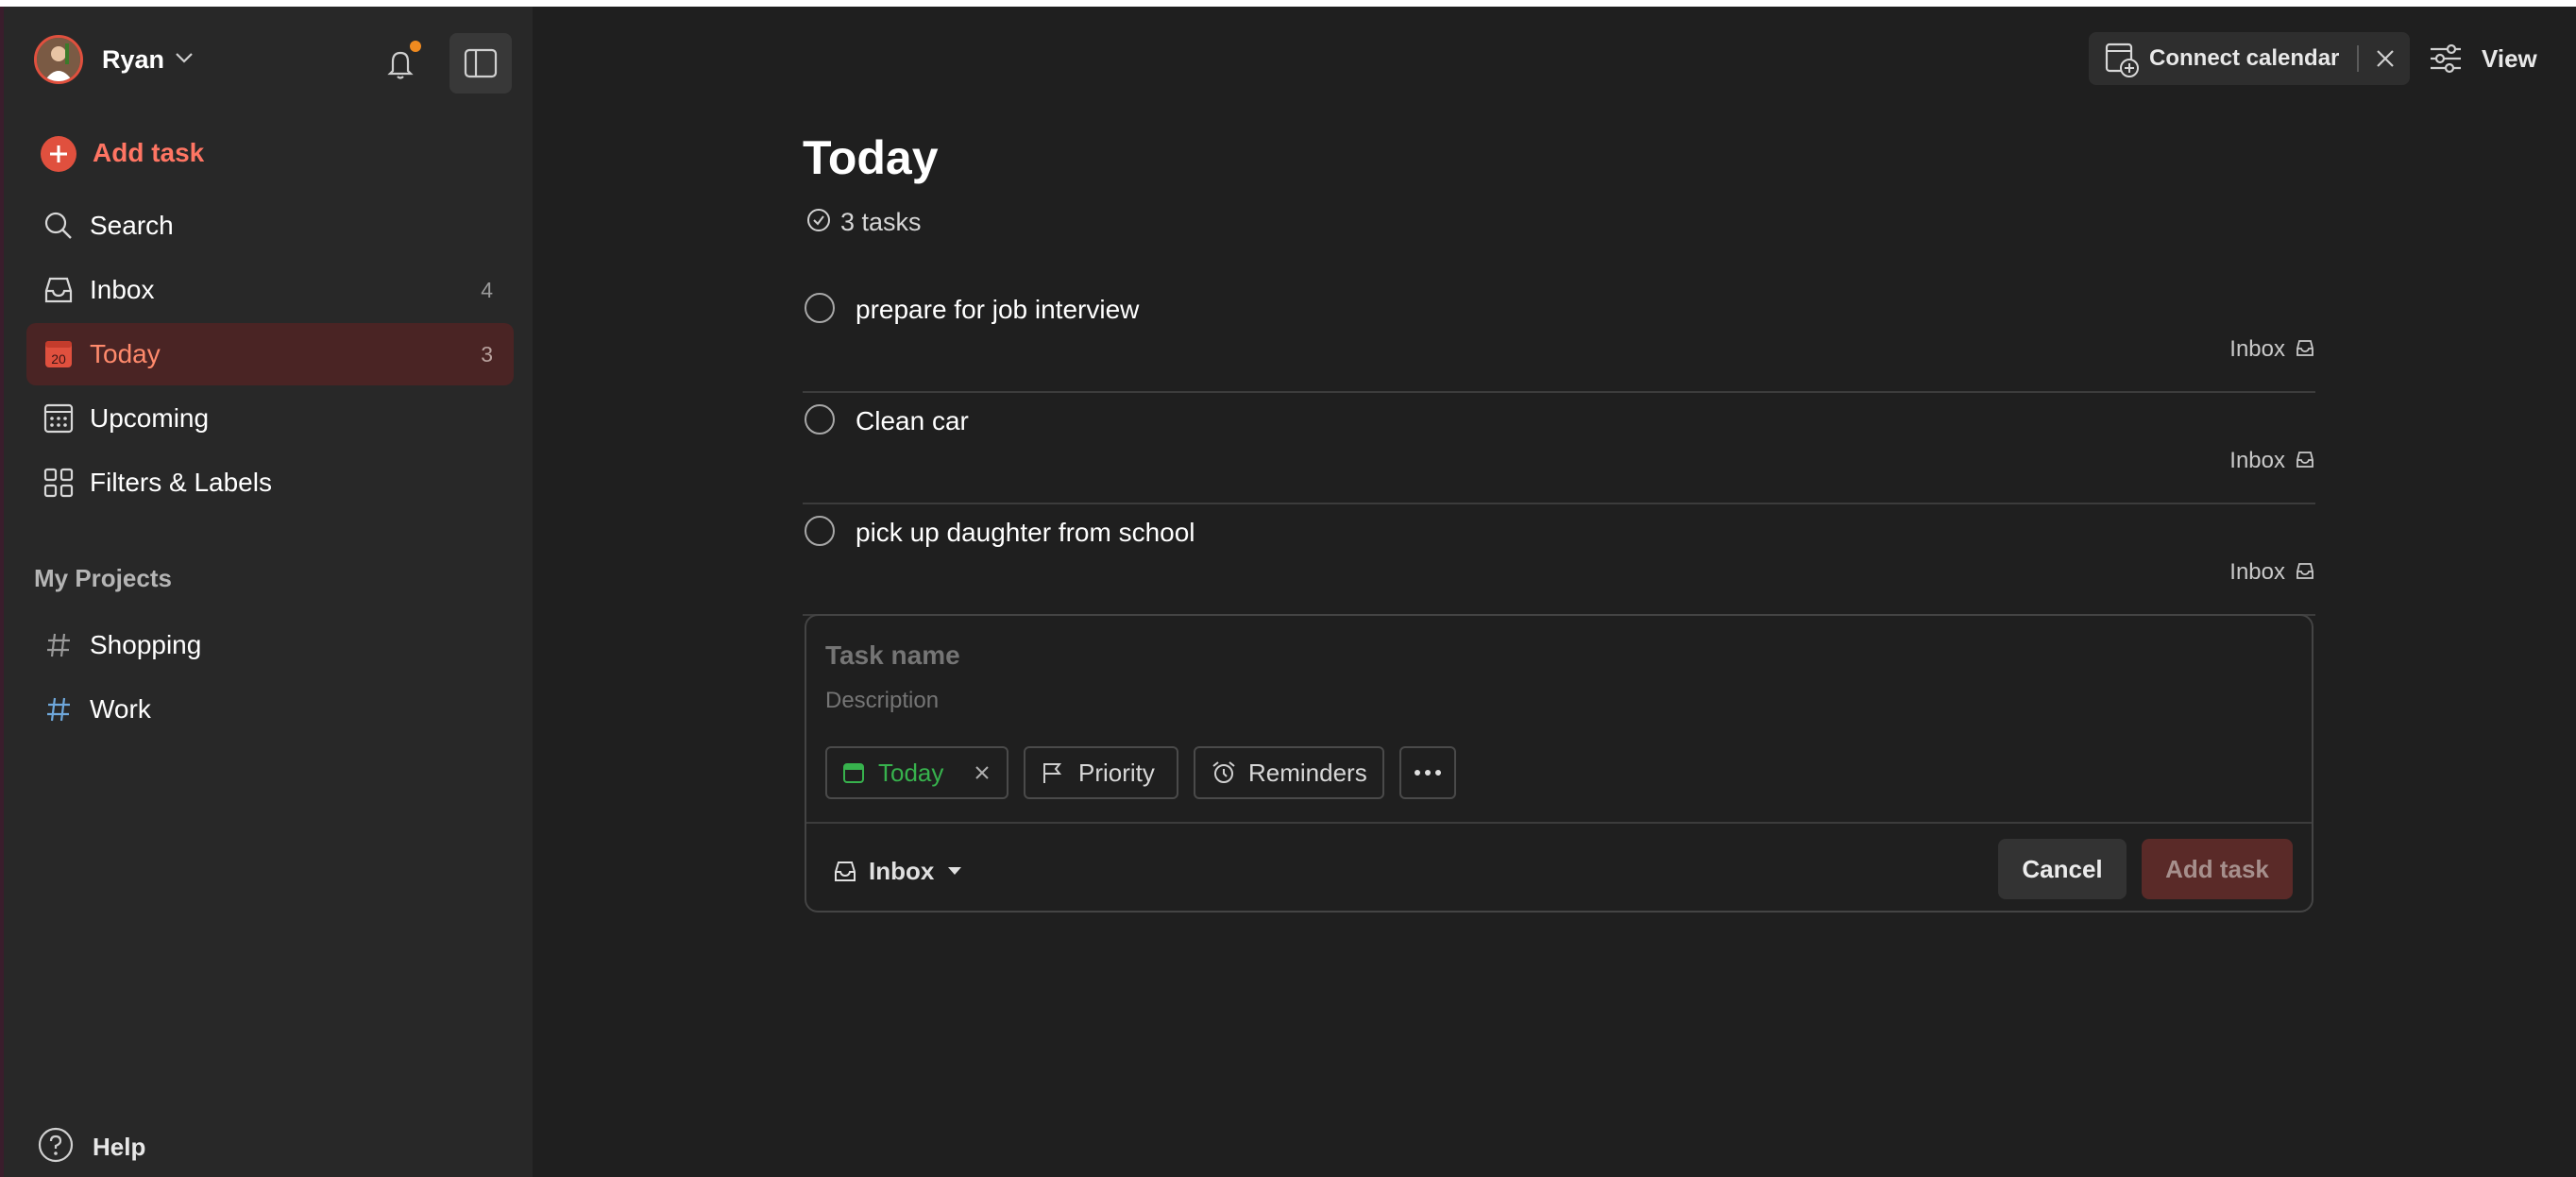 The image size is (2576, 1177). Describe the element at coordinates (149, 152) in the screenshot. I see `add-task-label: Add task` at that location.